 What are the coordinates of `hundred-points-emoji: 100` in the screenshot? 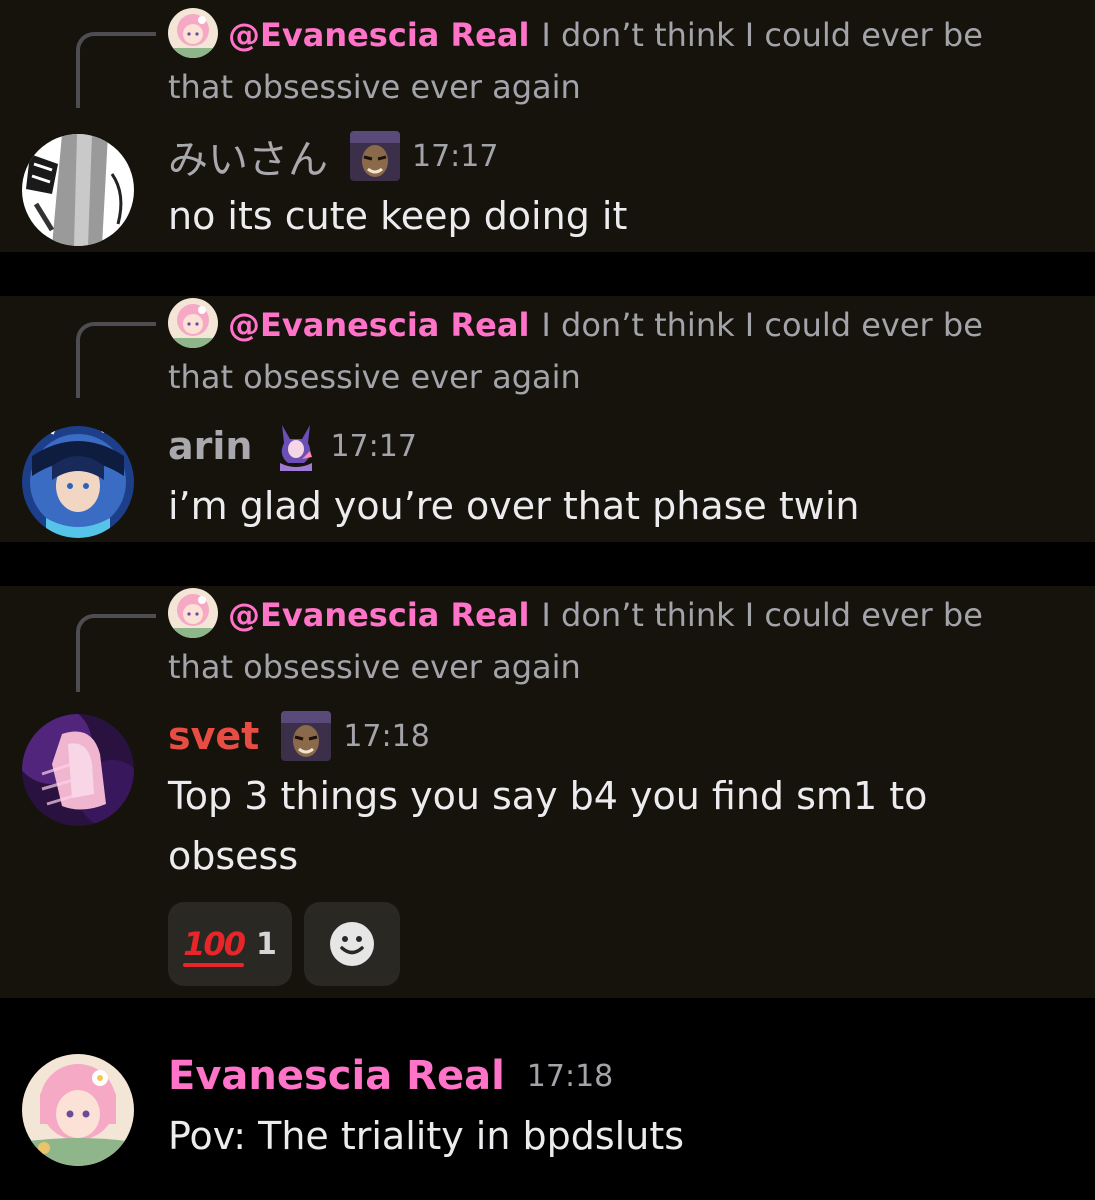 It's located at (214, 946).